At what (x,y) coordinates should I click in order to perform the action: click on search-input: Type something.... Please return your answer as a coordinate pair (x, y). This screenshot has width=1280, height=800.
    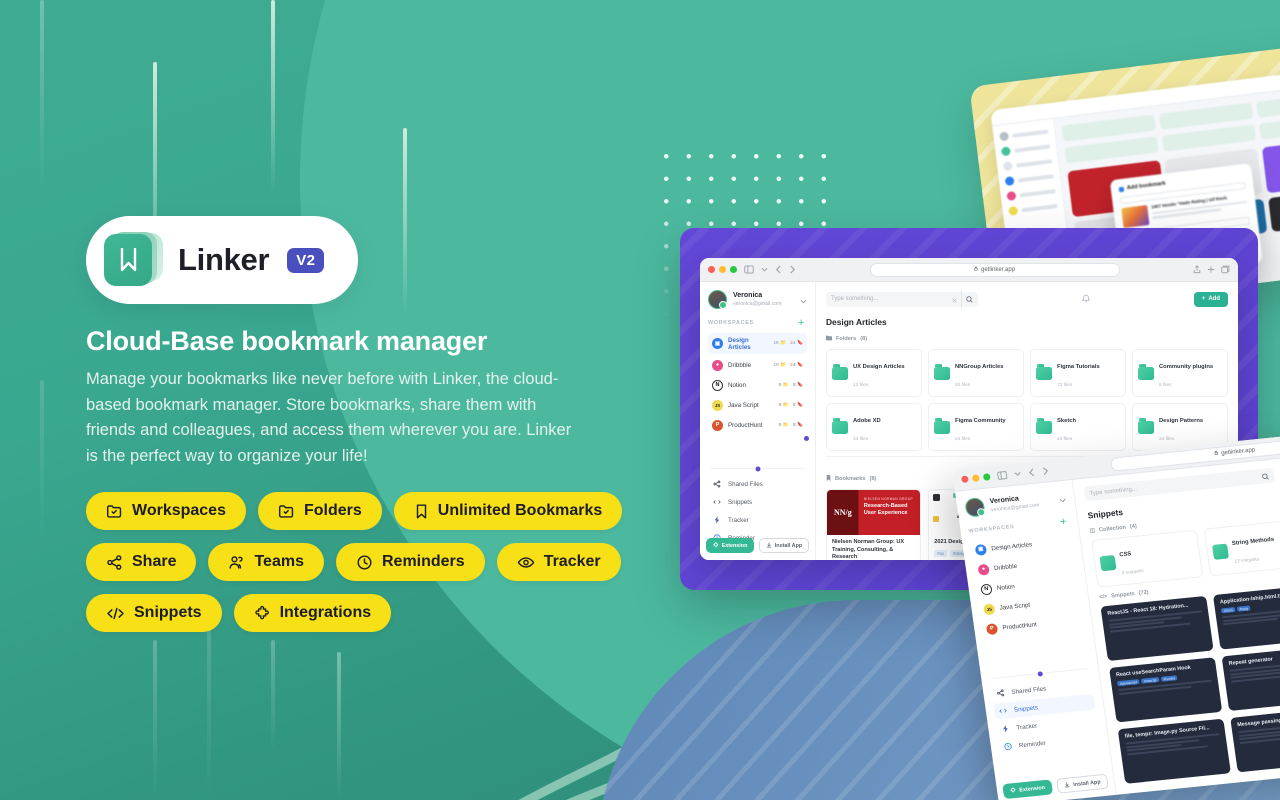
    Looking at the image, I should click on (902, 299).